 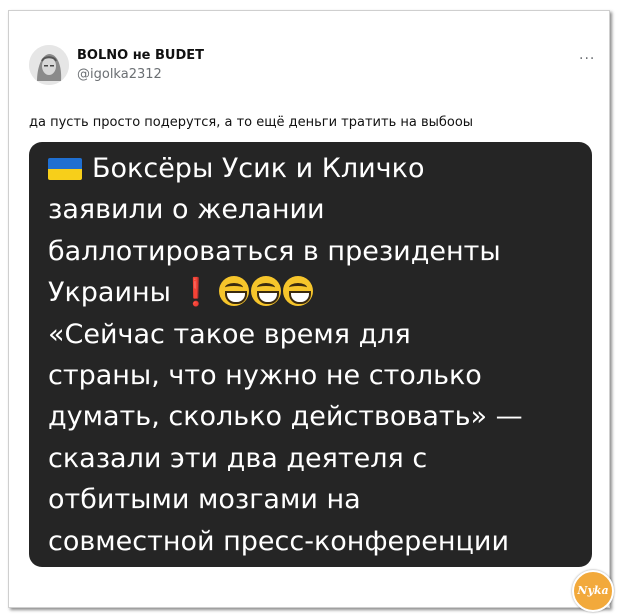 I want to click on author-handle: @igolka2312, so click(x=119, y=74).